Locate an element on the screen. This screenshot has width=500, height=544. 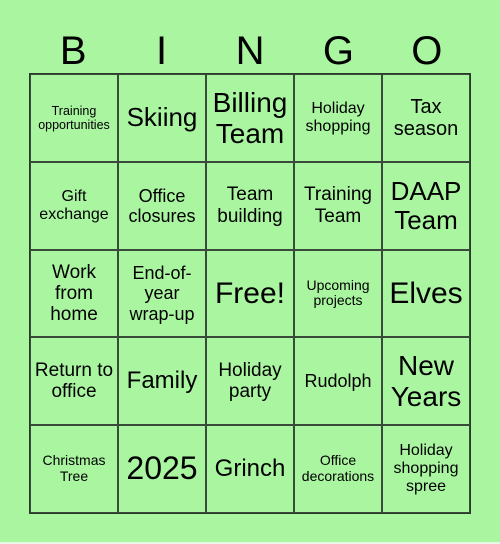
bingo-cell: Rudolph is located at coordinates (338, 381).